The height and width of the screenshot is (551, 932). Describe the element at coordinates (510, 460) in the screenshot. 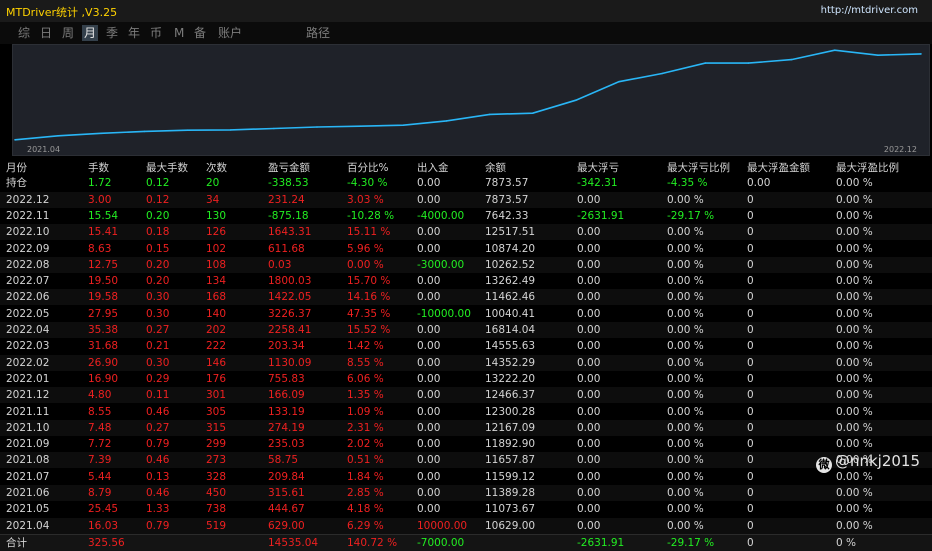

I see `cell-balance: 11657.87` at that location.